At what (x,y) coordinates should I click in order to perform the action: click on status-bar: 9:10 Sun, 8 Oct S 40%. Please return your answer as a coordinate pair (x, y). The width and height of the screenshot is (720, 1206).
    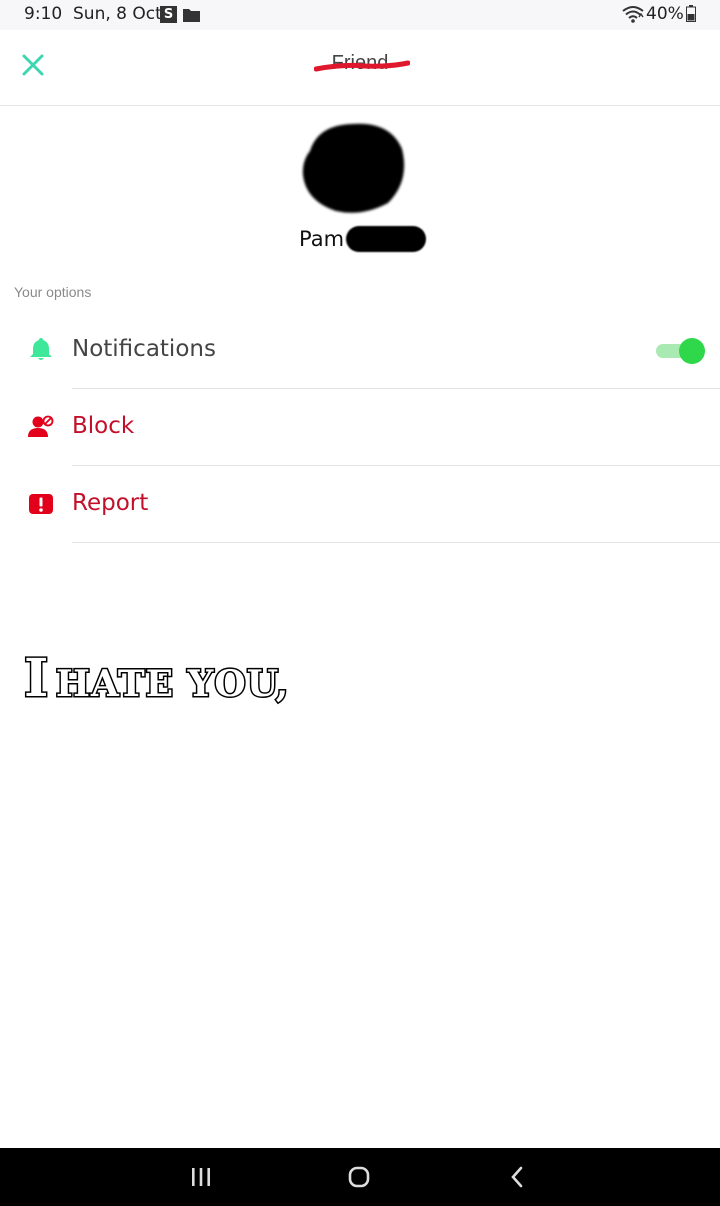
    Looking at the image, I should click on (360, 15).